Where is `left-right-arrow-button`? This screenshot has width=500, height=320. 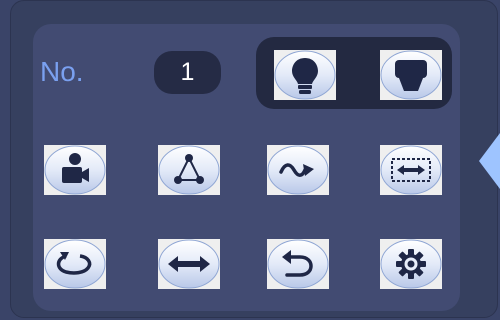
left-right-arrow-button is located at coordinates (189, 264).